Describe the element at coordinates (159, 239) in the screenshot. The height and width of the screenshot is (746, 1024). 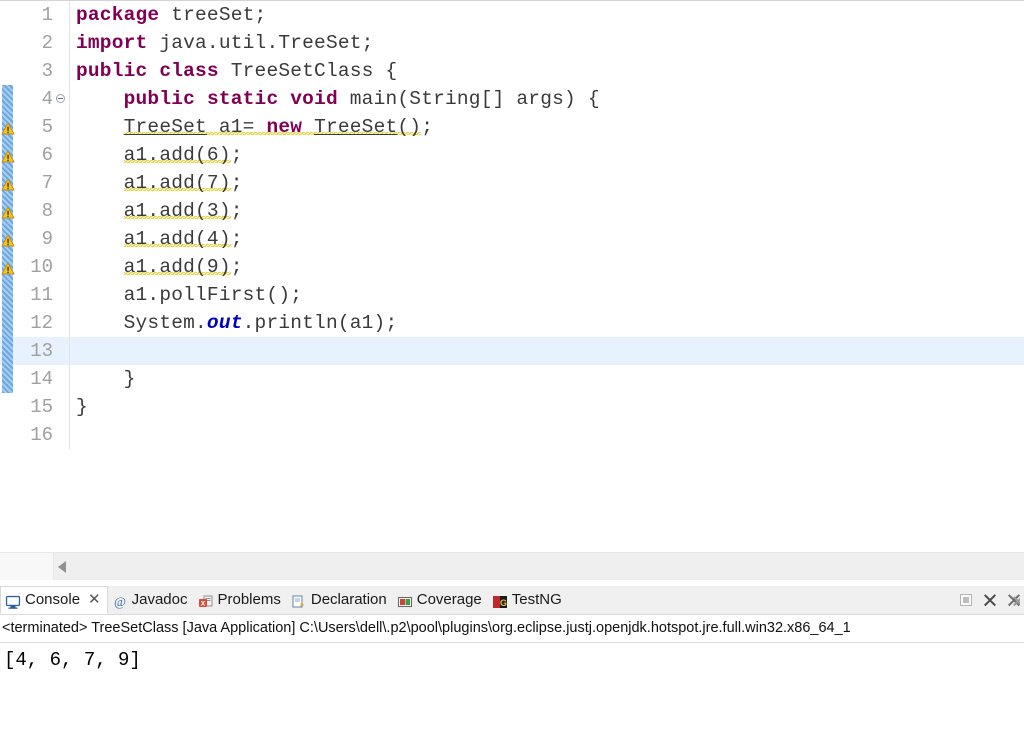
I see `code-text: a1.add(4);` at that location.